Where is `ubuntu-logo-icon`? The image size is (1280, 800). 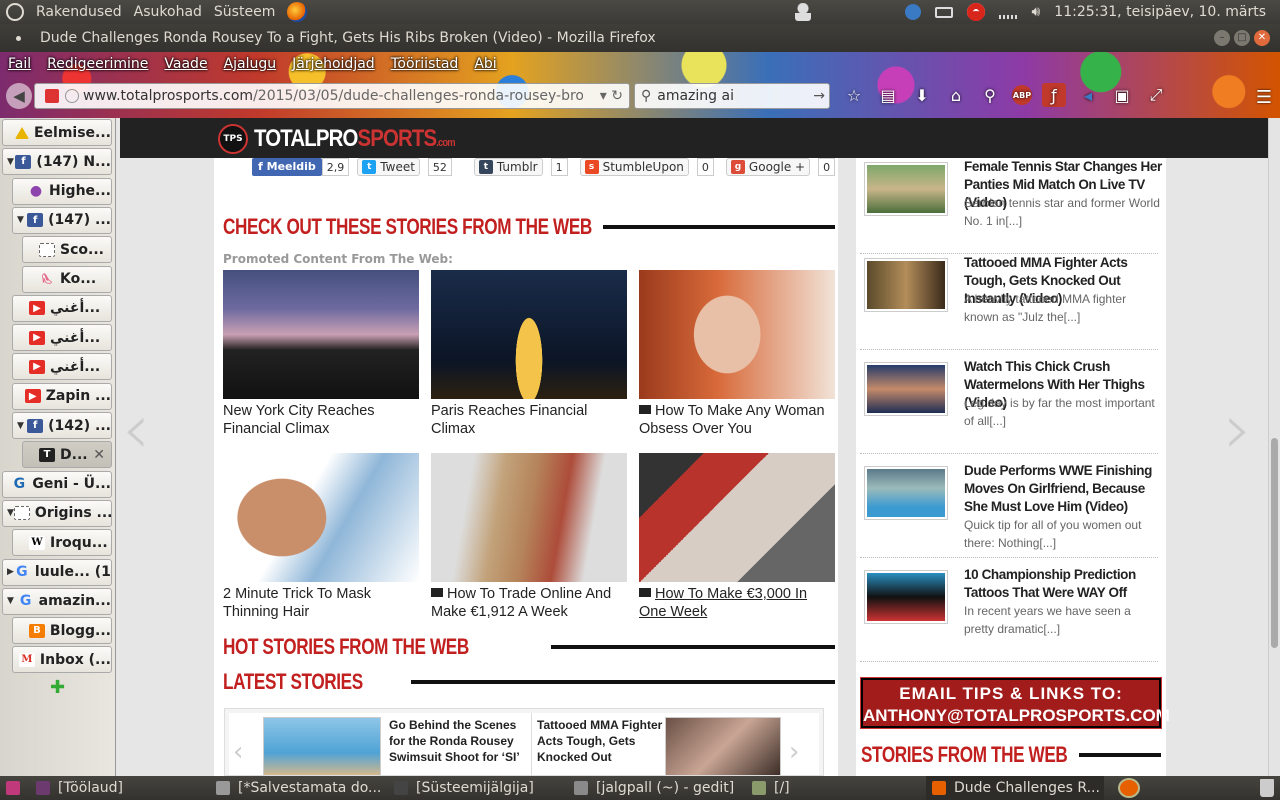 ubuntu-logo-icon is located at coordinates (15, 12).